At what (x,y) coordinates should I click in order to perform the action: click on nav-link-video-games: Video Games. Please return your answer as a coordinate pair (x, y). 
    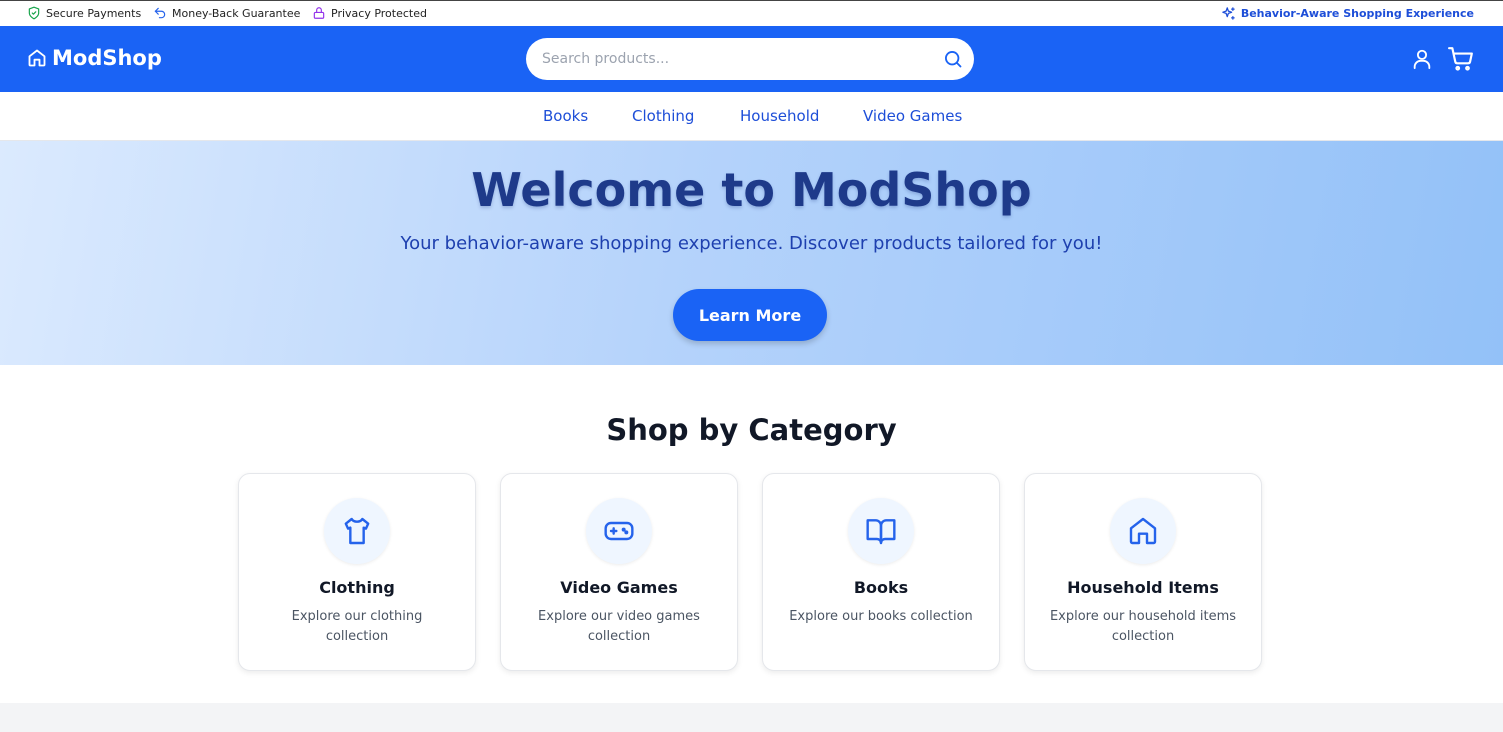
    Looking at the image, I should click on (912, 116).